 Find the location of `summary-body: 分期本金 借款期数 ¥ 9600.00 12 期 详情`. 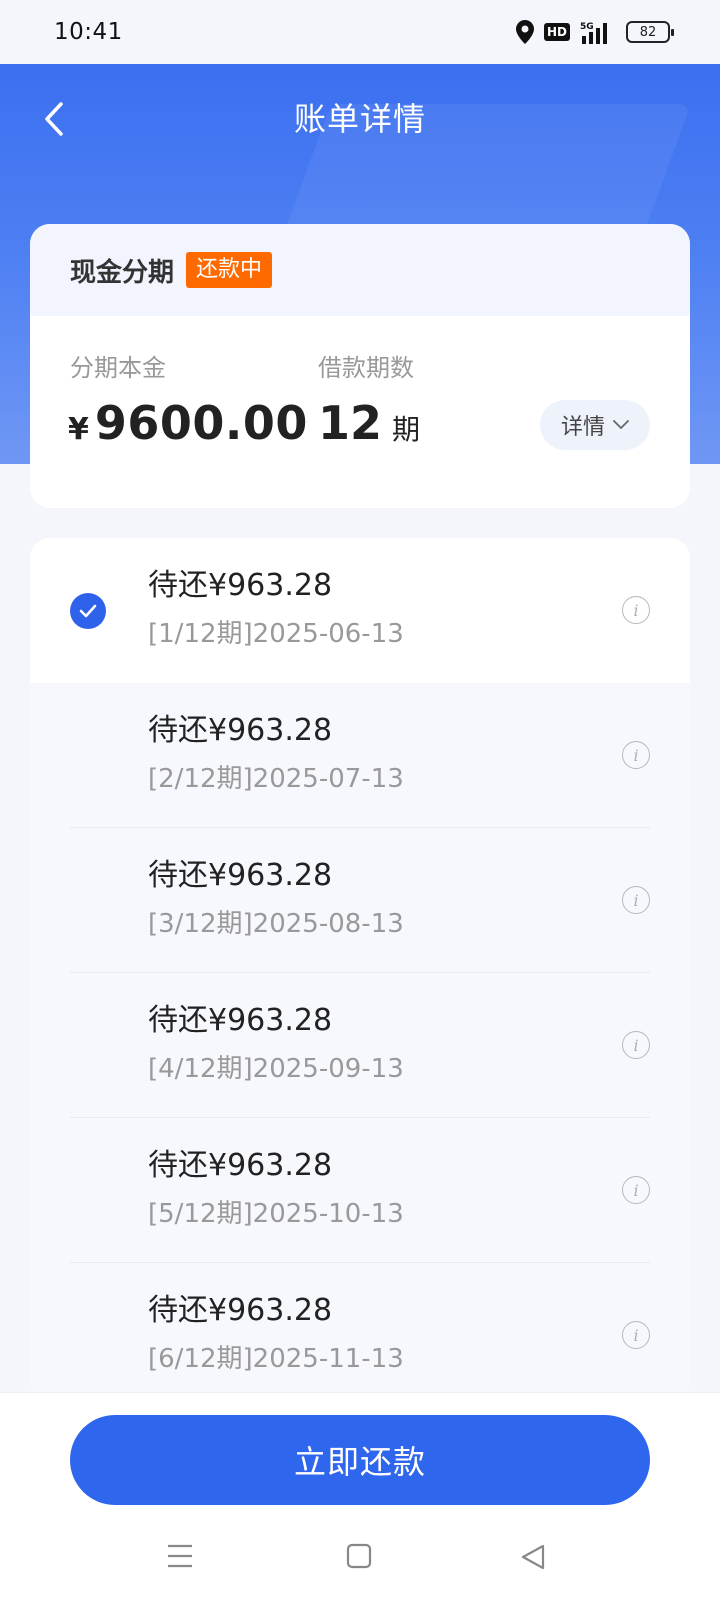

summary-body: 分期本金 借款期数 ¥ 9600.00 12 期 详情 is located at coordinates (360, 412).